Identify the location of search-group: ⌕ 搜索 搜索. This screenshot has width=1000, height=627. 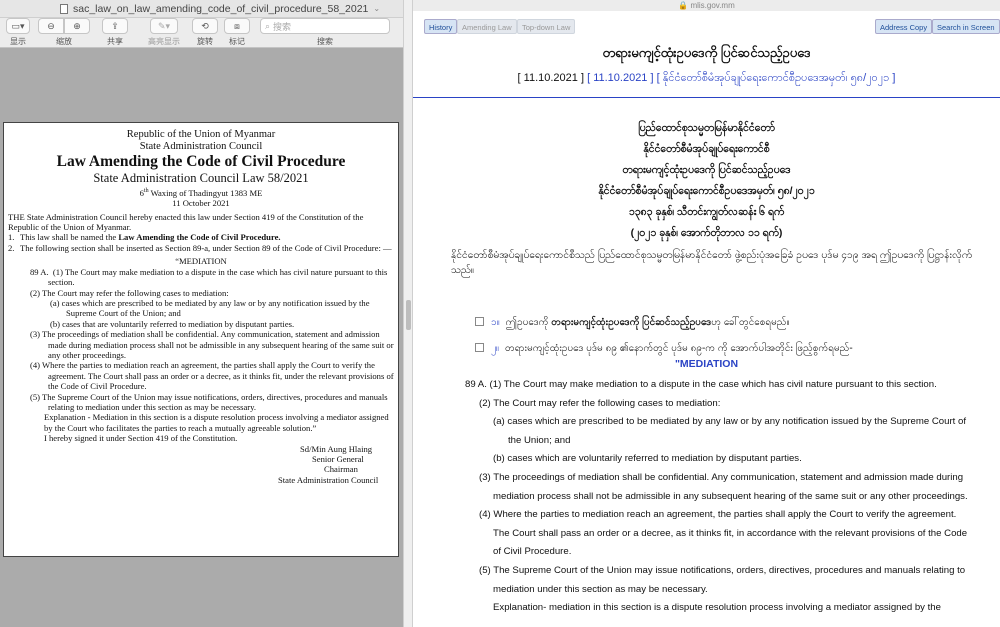
(325, 33).